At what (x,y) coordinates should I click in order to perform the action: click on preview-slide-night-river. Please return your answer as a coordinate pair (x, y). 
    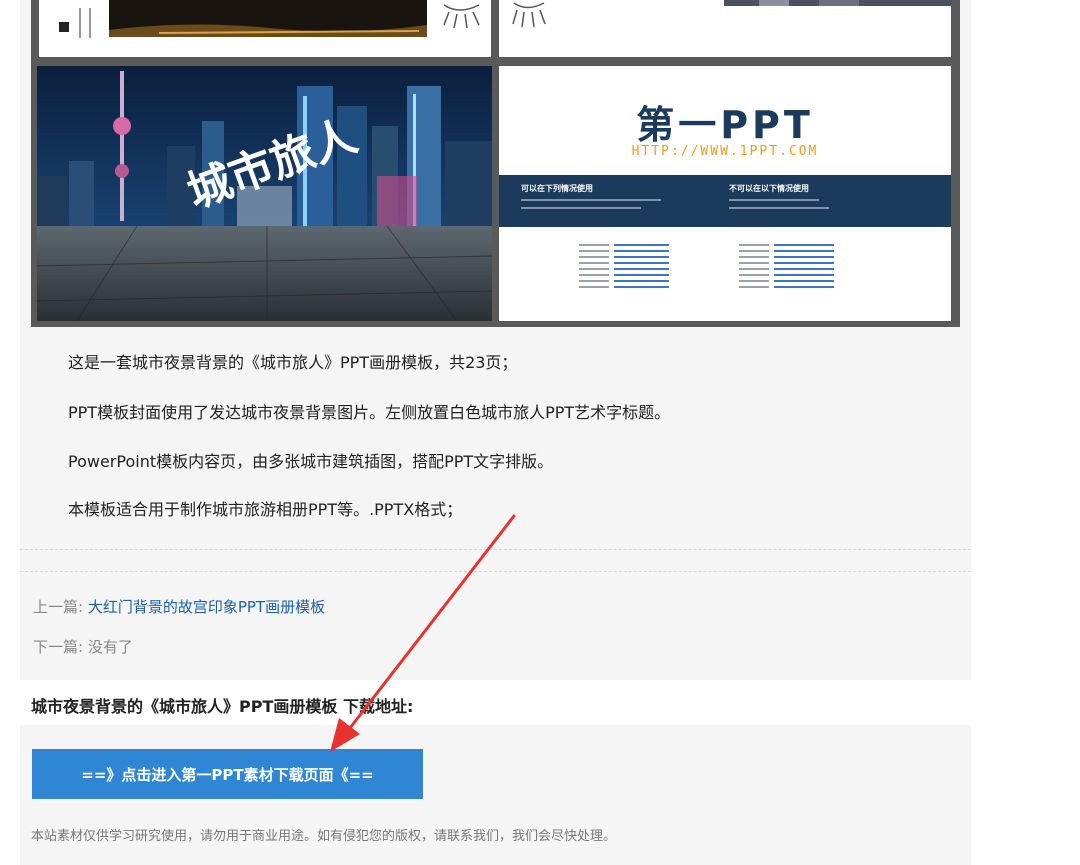
    Looking at the image, I should click on (265, 28).